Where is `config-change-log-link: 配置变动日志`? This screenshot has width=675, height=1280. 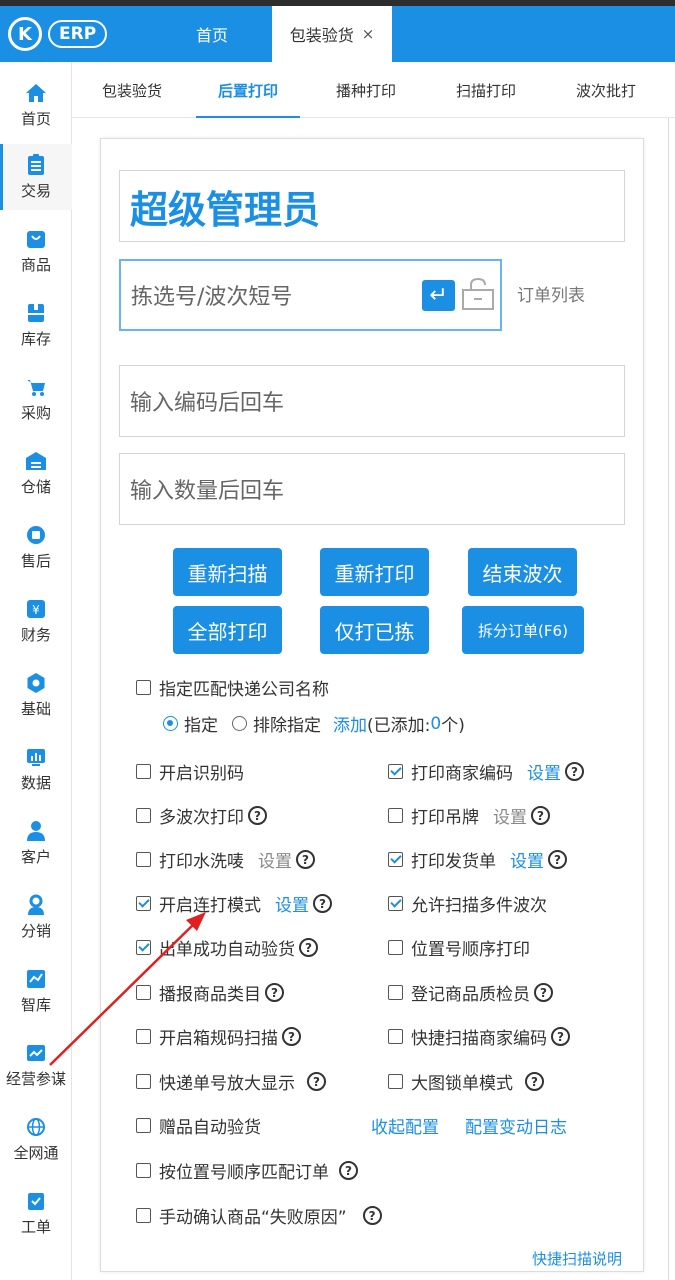 config-change-log-link: 配置变动日志 is located at coordinates (516, 1125).